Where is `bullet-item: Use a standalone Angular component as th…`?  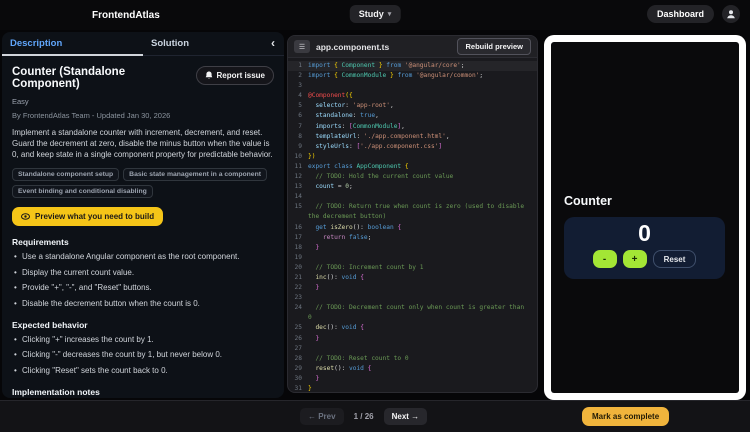
bullet-item: Use a standalone Angular component as th… is located at coordinates (143, 257).